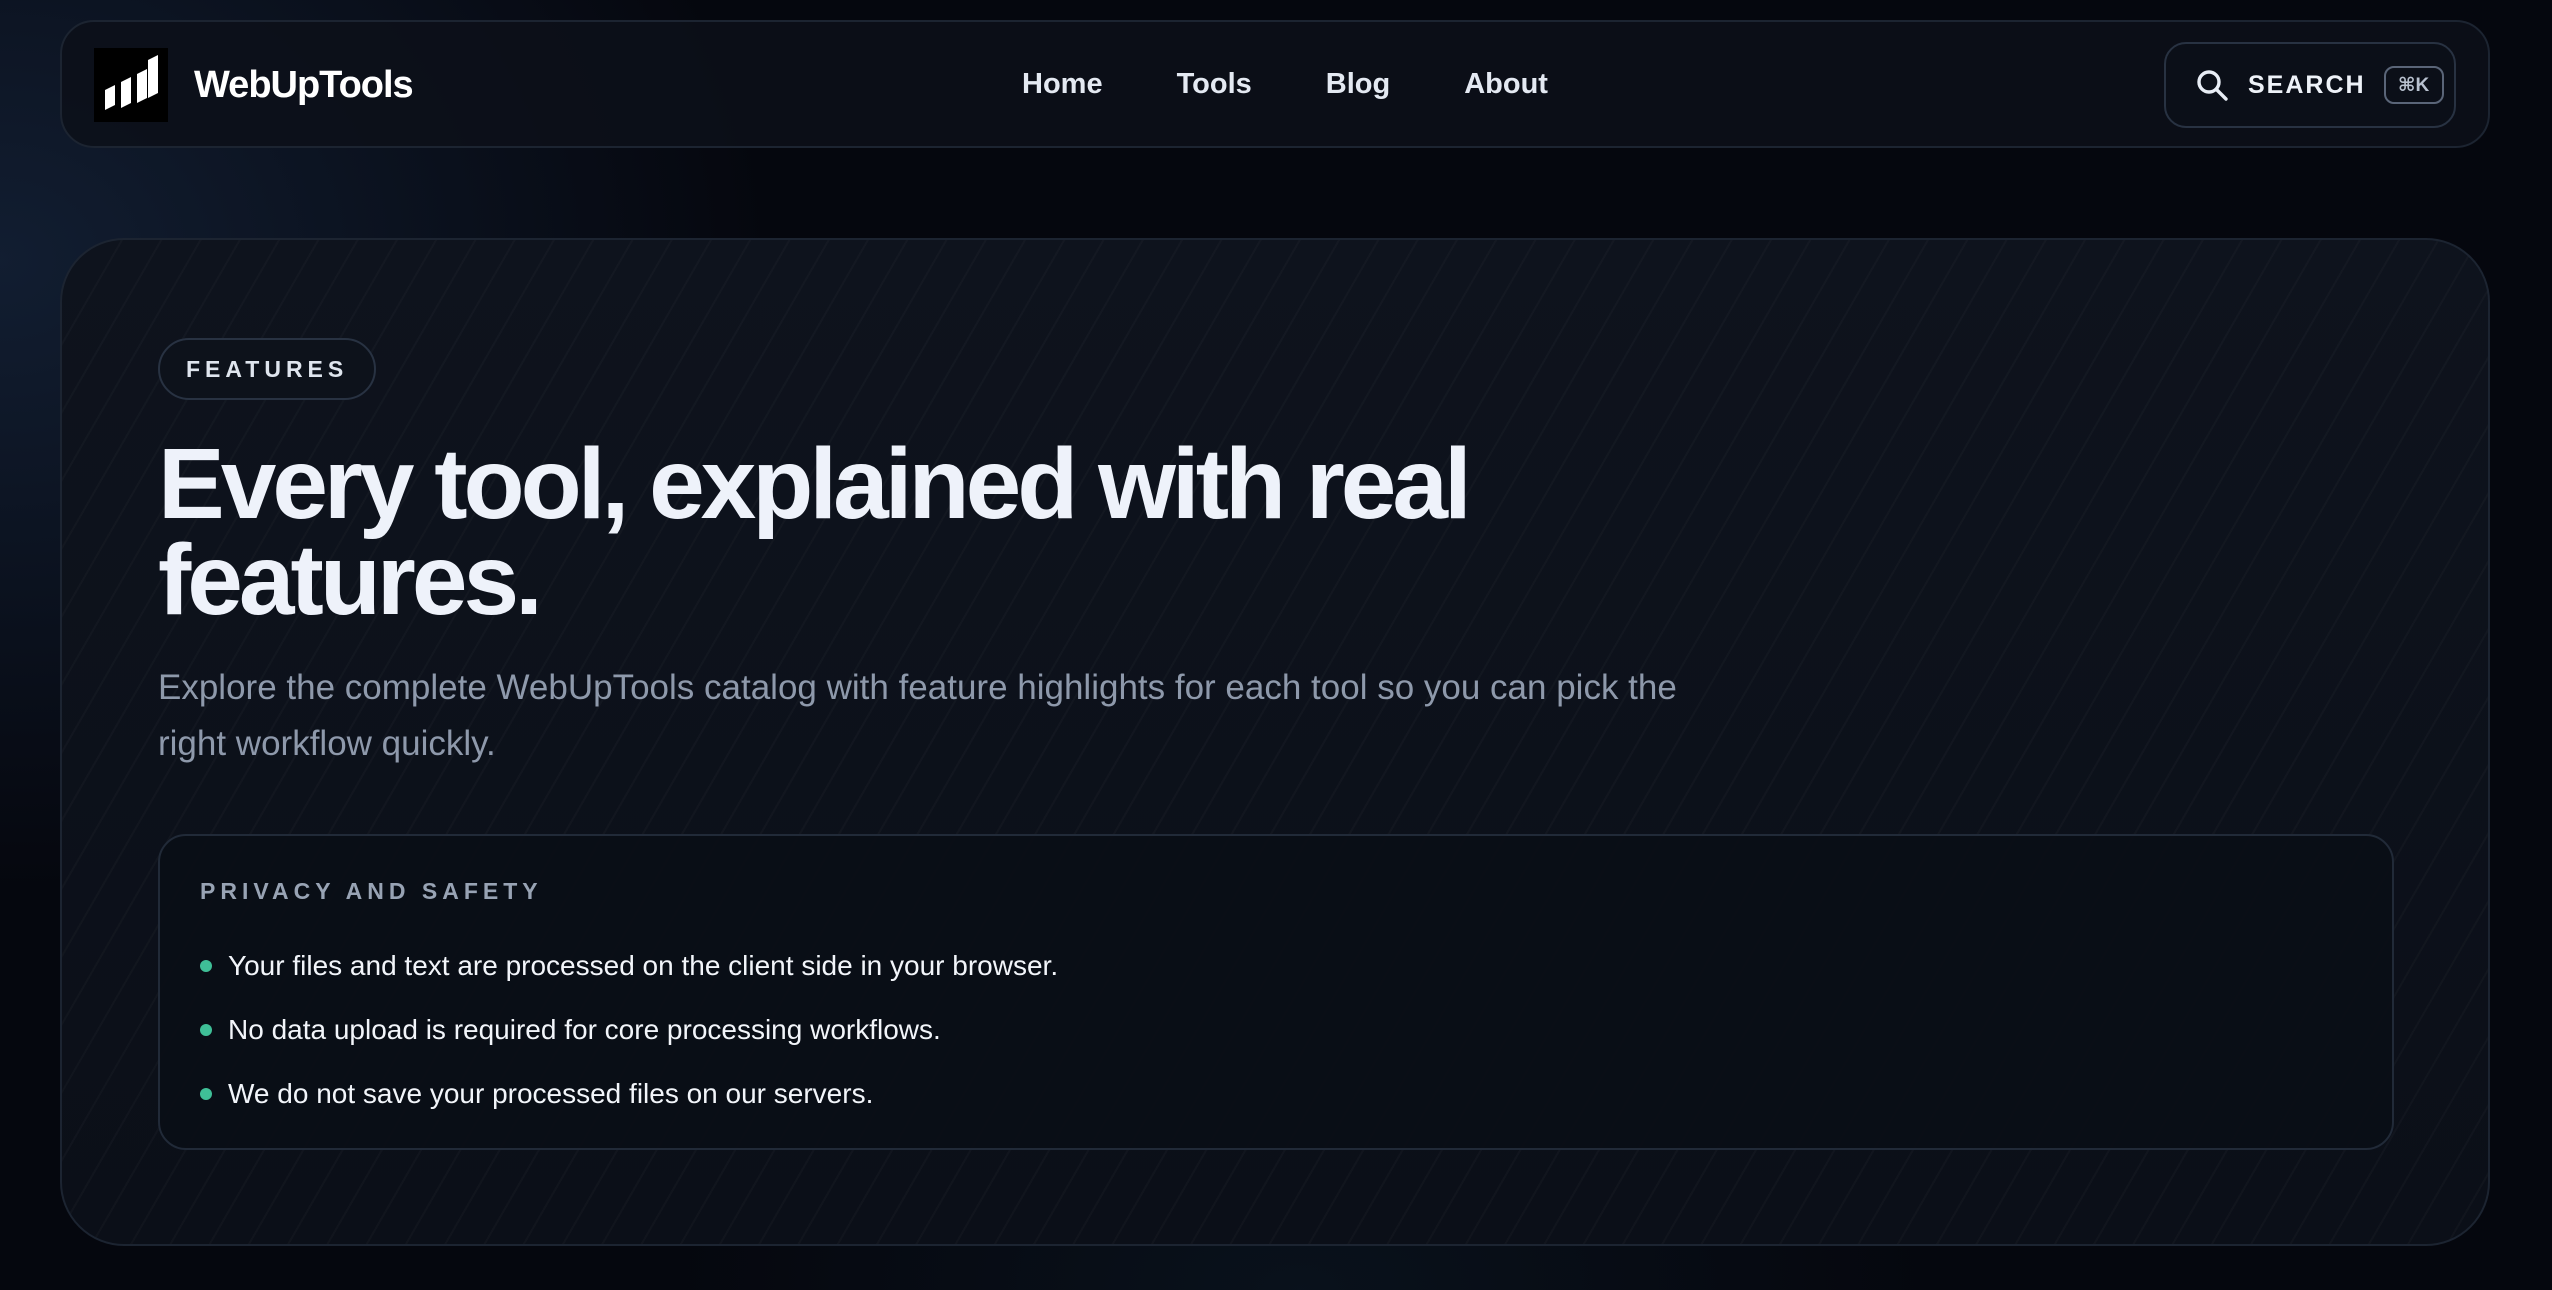 This screenshot has height=1290, width=2552. What do you see at coordinates (2413, 85) in the screenshot?
I see `search-shortcut-badge: ⌘K` at bounding box center [2413, 85].